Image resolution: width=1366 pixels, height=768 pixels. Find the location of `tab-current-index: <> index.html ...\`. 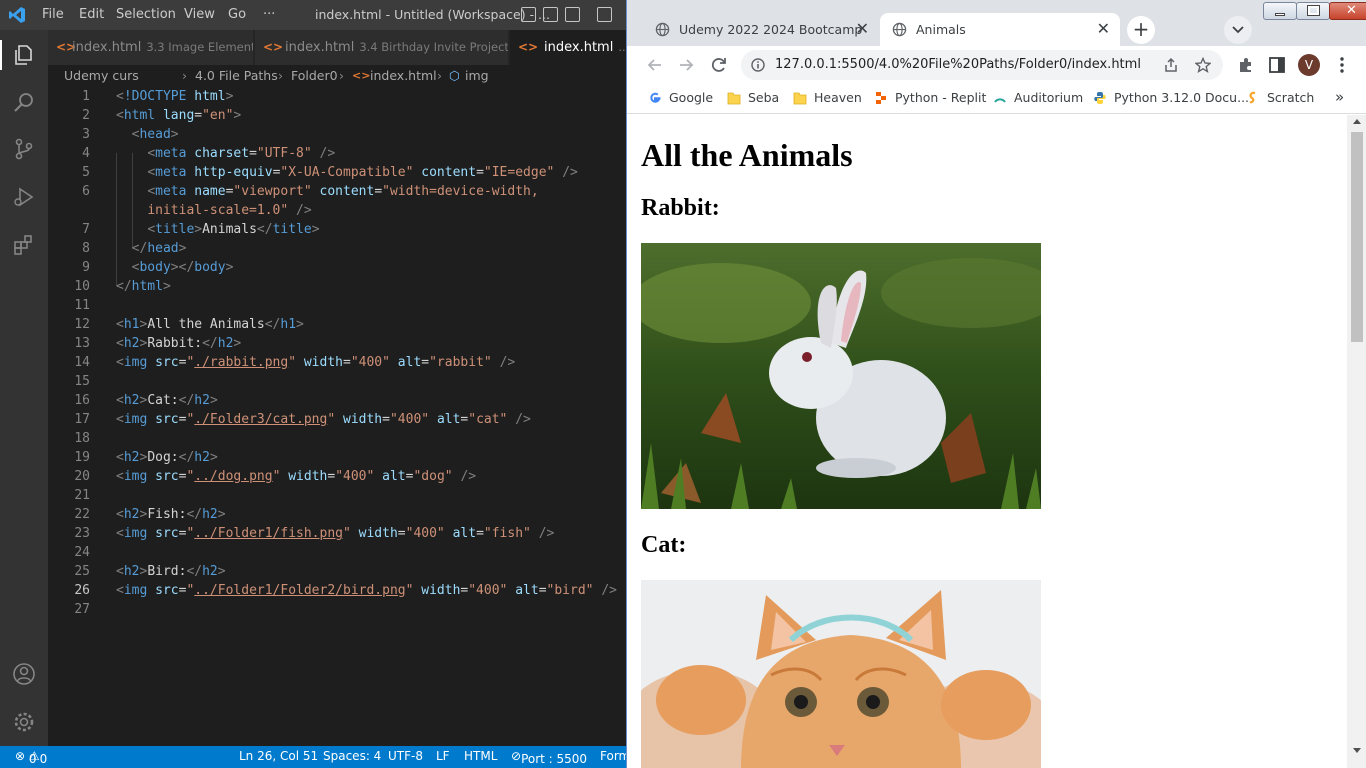

tab-current-index: <> index.html ...\ is located at coordinates (568, 47).